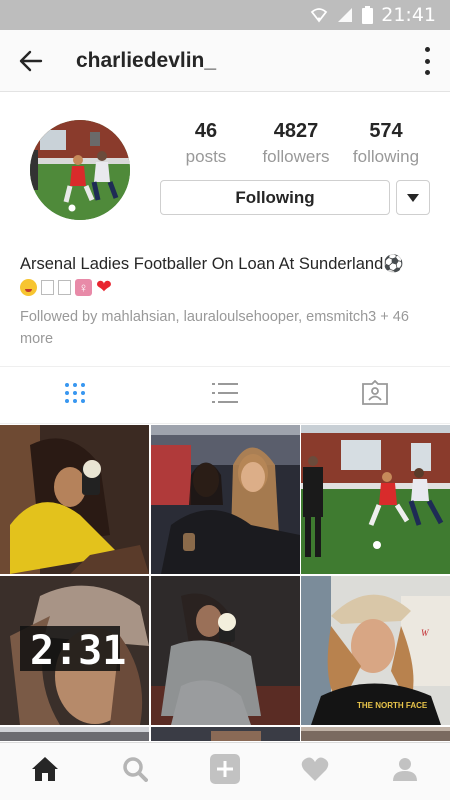 This screenshot has width=450, height=800. I want to click on tagged-photos-icon, so click(375, 395).